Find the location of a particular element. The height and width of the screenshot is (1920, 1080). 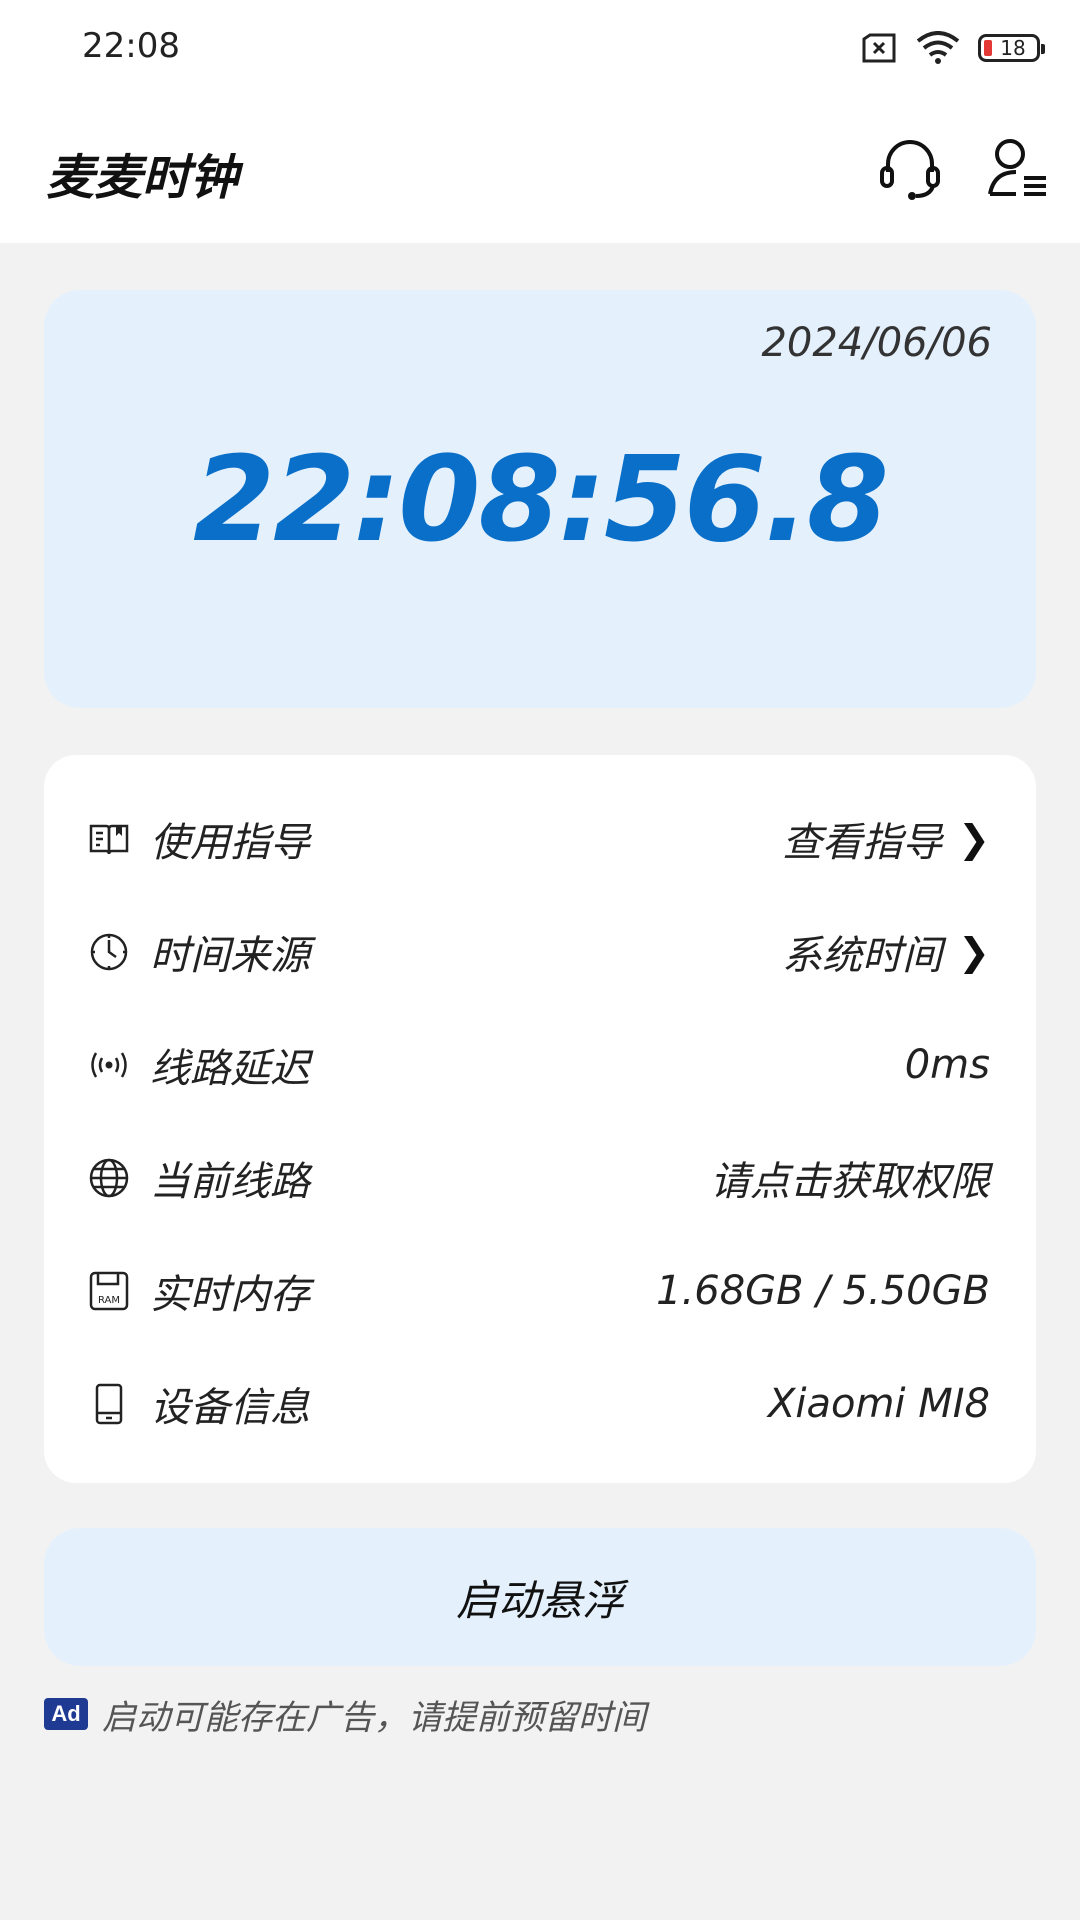

ad-note: Ad 启动可能存在广告，请提前预留时间 is located at coordinates (345, 1715).